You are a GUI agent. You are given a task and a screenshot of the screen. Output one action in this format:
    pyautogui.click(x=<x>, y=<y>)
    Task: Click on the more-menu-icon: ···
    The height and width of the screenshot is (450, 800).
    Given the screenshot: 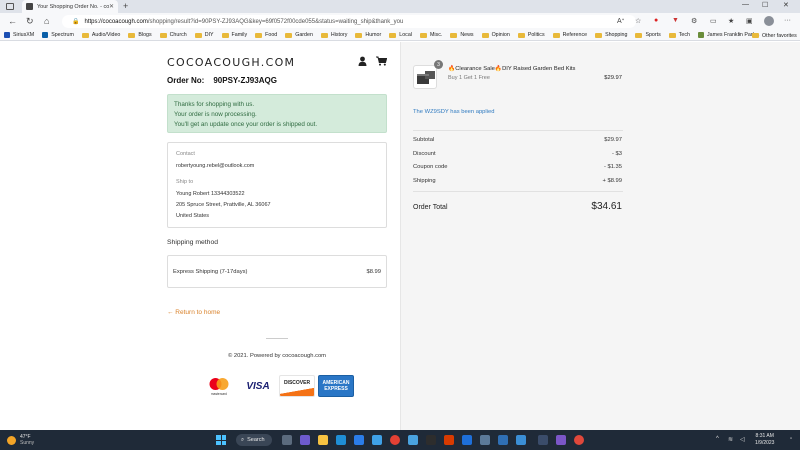 What is the action you would take?
    pyautogui.click(x=787, y=20)
    